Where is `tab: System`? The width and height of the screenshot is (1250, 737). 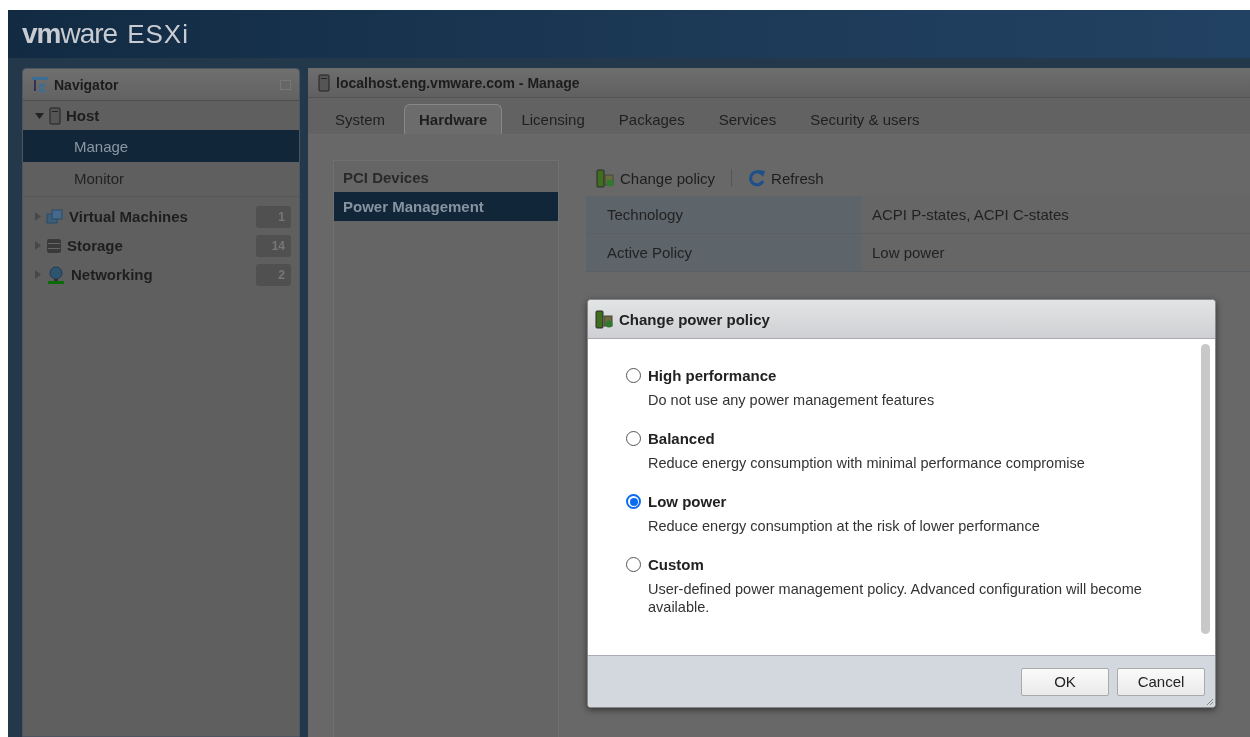 tab: System is located at coordinates (360, 119).